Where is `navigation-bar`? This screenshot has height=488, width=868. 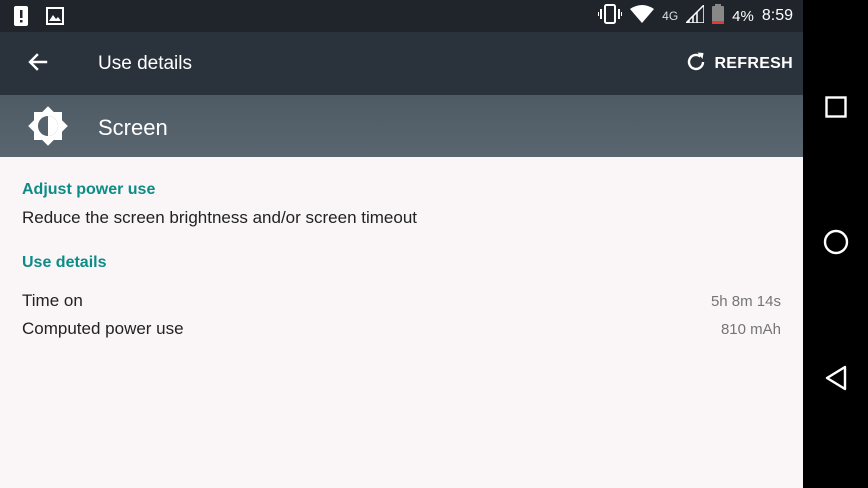
navigation-bar is located at coordinates (835, 244).